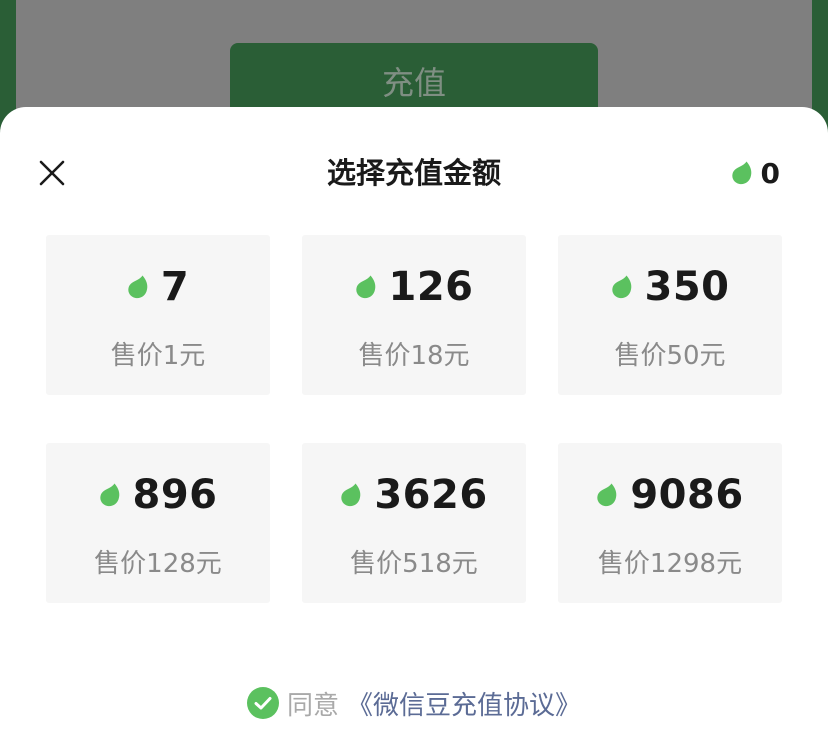 This screenshot has height=752, width=828. What do you see at coordinates (687, 287) in the screenshot?
I see `amount-value: 350` at bounding box center [687, 287].